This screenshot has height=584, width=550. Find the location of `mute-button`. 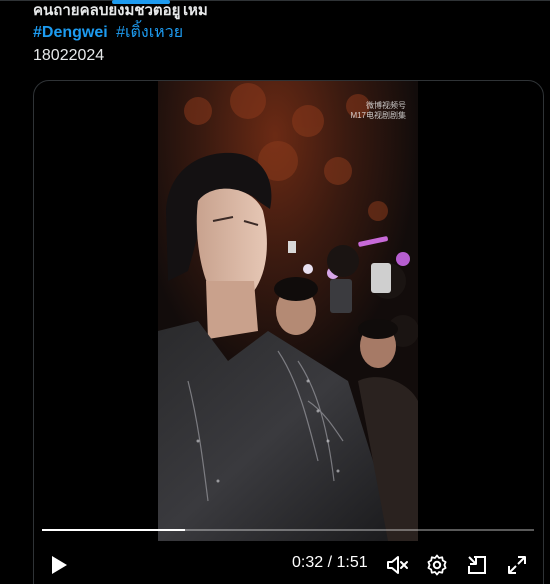

mute-button is located at coordinates (398, 565).